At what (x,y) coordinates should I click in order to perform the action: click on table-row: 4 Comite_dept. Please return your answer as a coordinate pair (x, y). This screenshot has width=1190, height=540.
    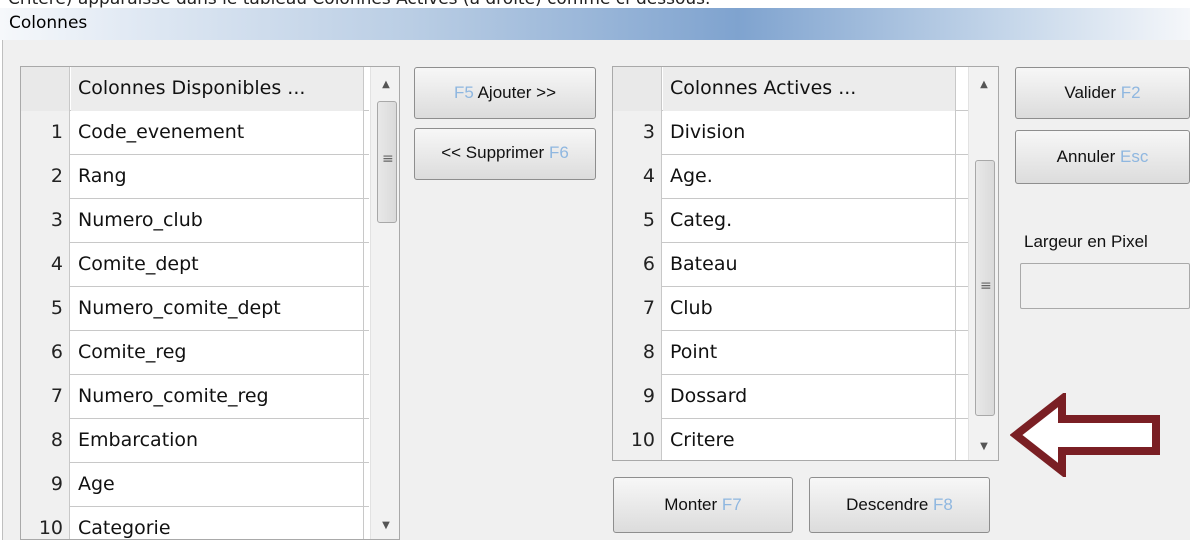
    Looking at the image, I should click on (195, 265).